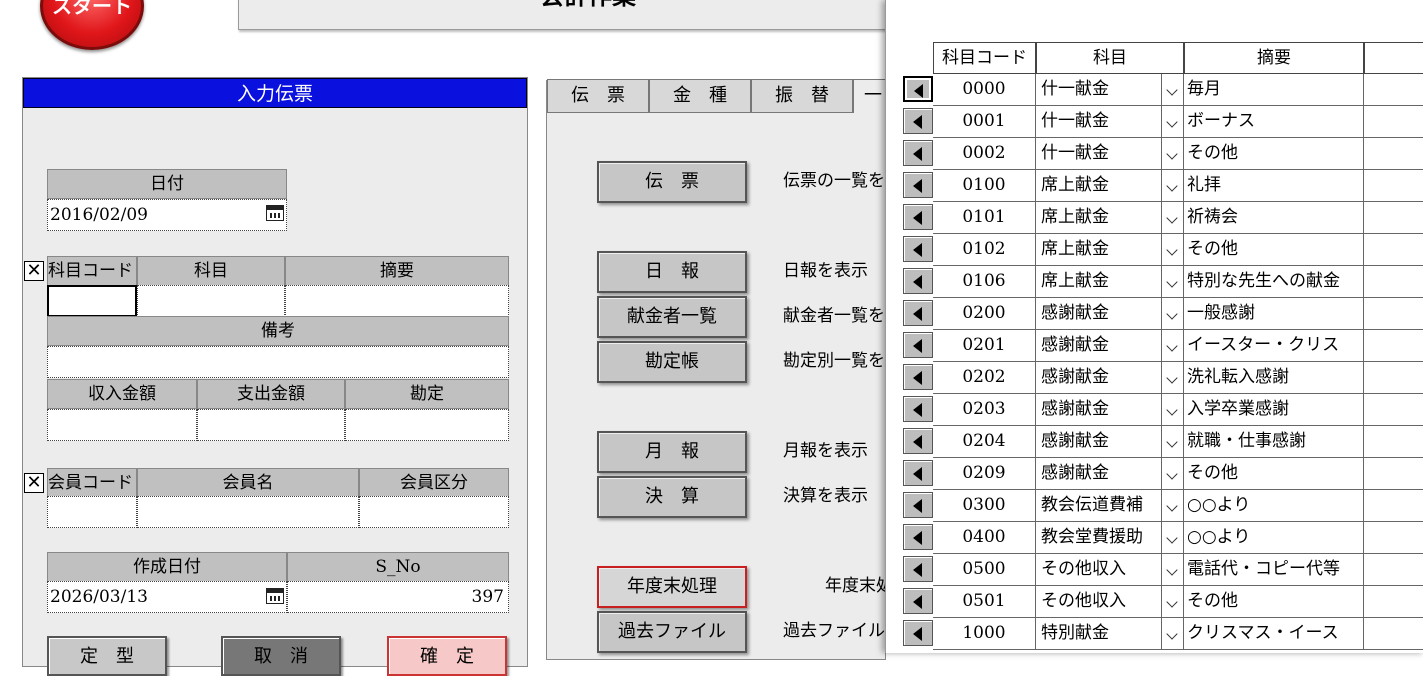 Image resolution: width=1423 pixels, height=676 pixels. What do you see at coordinates (825, 271) in the screenshot?
I see `daily-report-desc: 日報を表示` at bounding box center [825, 271].